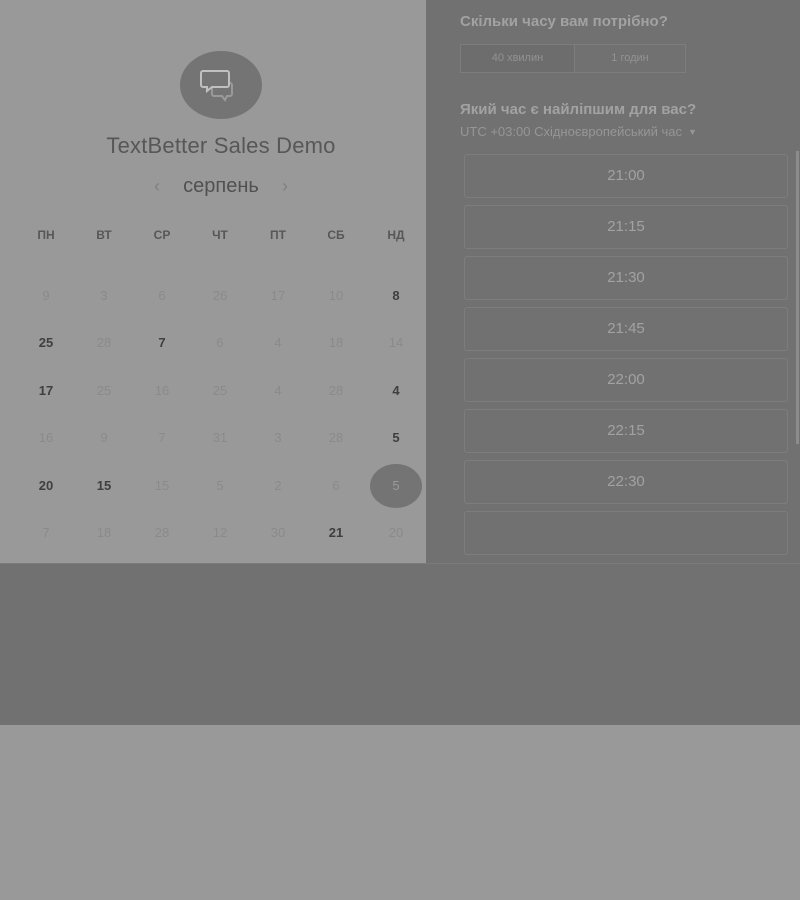  I want to click on month-label: серпень, so click(221, 186).